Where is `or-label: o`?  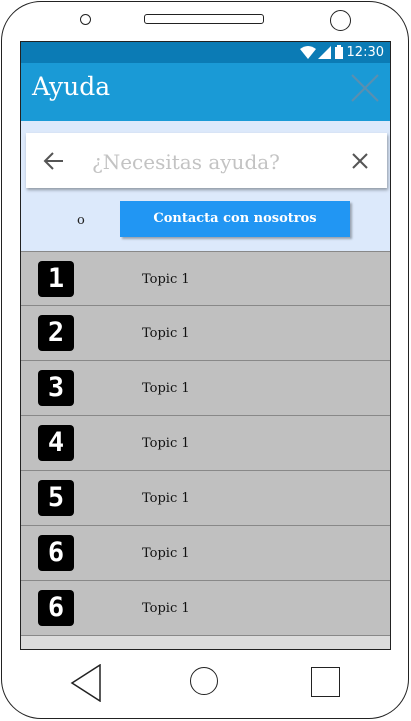
or-label: o is located at coordinates (81, 220).